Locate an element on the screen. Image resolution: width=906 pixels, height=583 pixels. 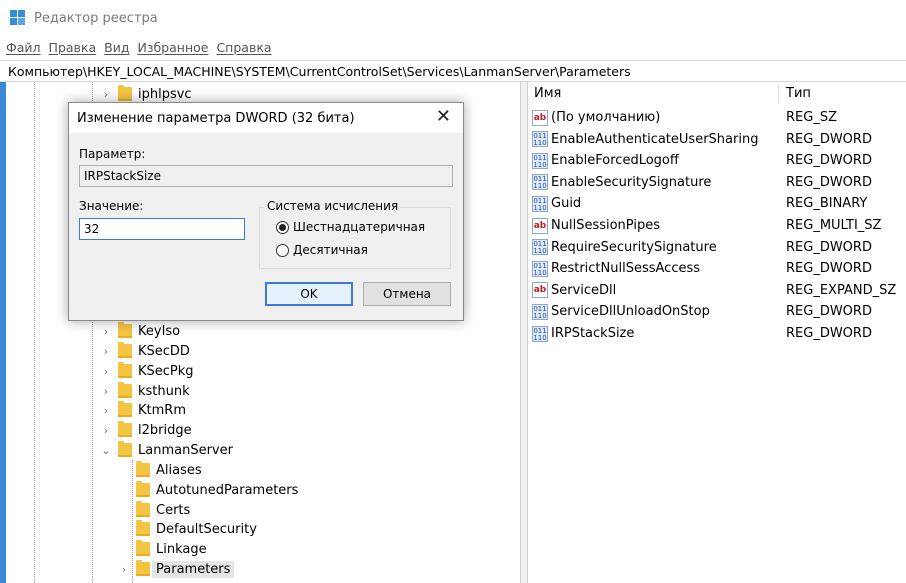
value-name: RestrictNullSessAccess is located at coordinates (626, 269).